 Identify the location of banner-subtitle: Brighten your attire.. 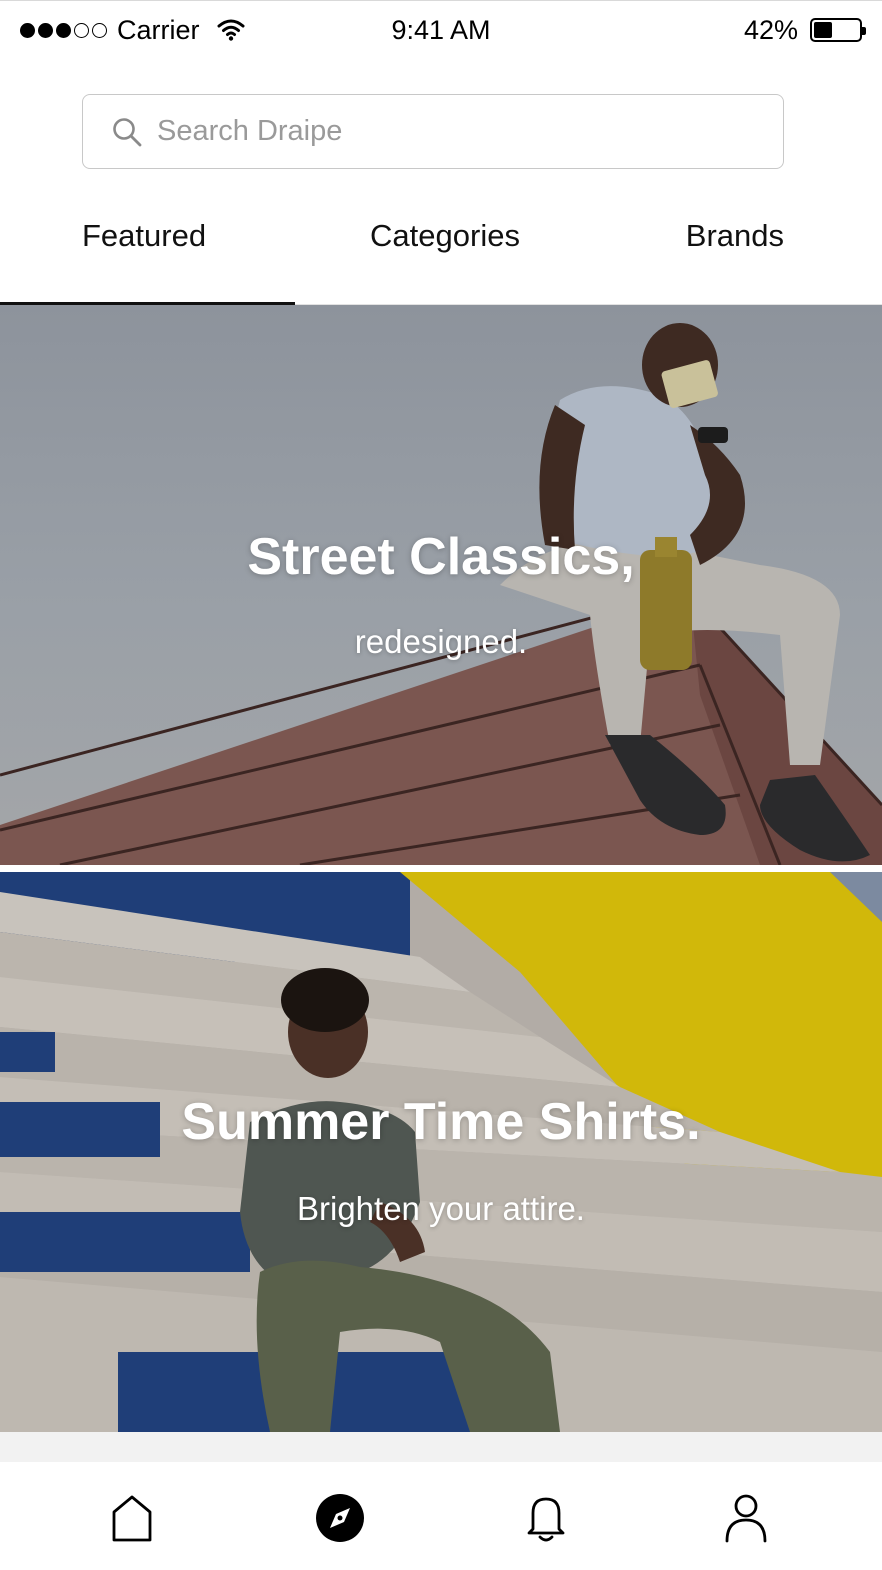
(441, 1208).